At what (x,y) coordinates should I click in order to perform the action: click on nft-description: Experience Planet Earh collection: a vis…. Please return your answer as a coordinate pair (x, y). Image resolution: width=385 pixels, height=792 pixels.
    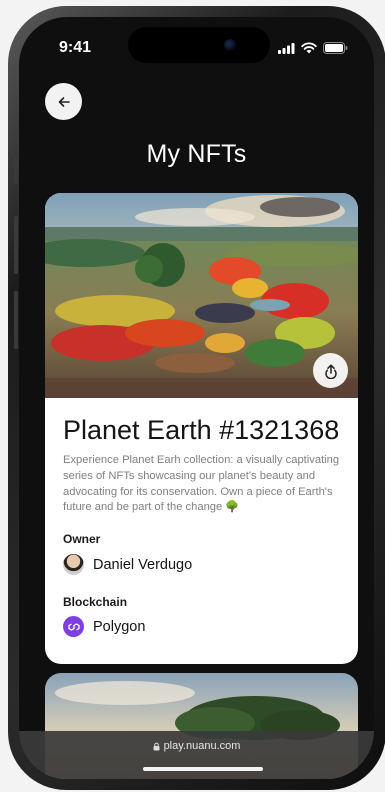
    Looking at the image, I should click on (201, 484).